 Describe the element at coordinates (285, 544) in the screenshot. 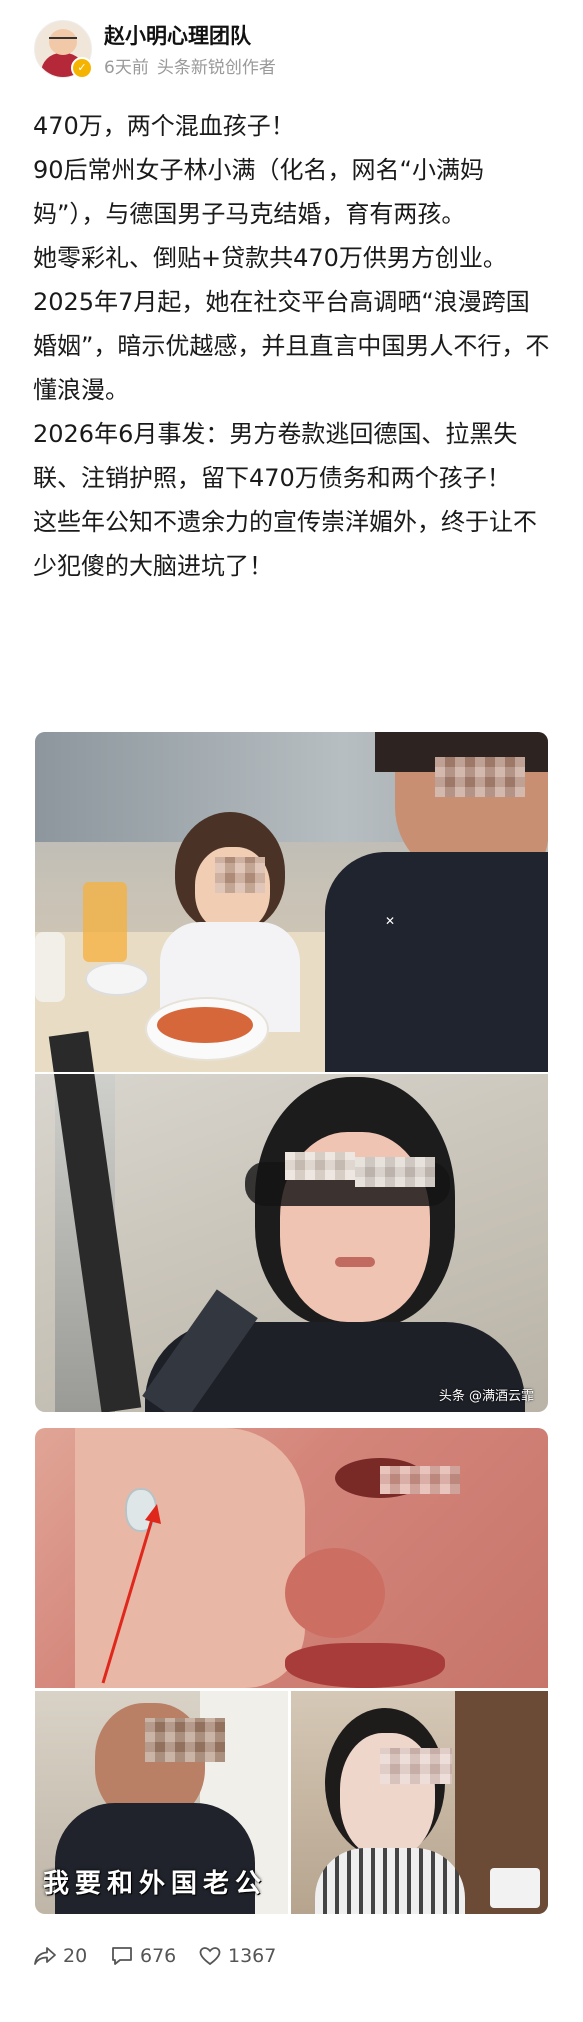

I see `post-paragraph: 这些年公知不遗余力的宣传崇洋媚外，终于让不少犯傻的大脑进坑了！` at that location.